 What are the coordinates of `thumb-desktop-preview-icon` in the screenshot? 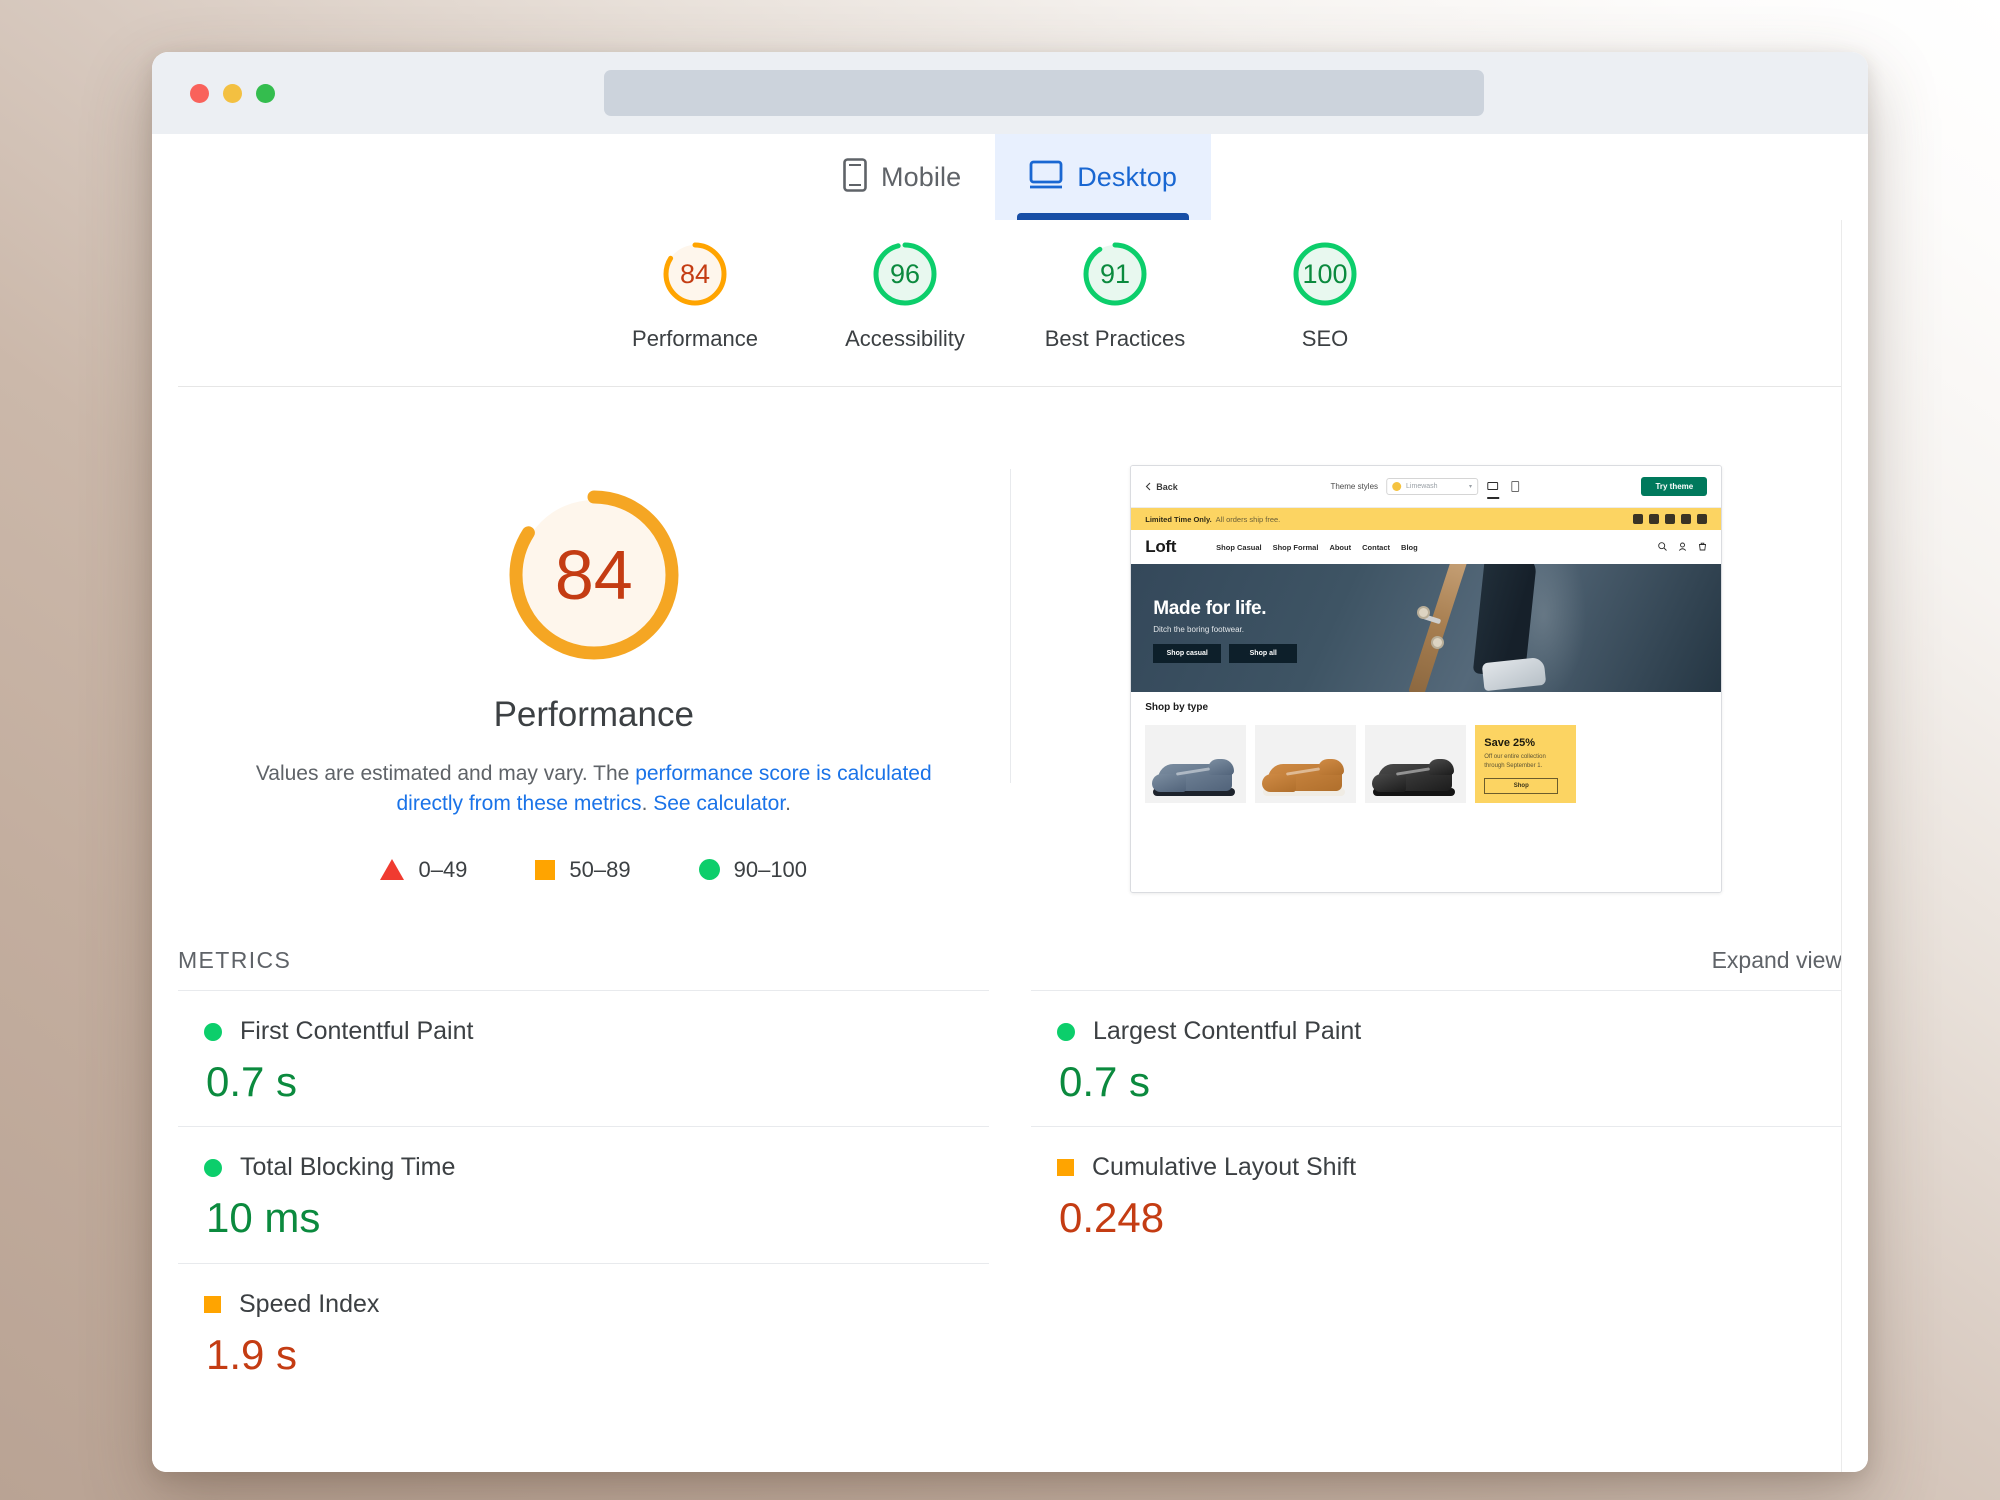 It's located at (1493, 488).